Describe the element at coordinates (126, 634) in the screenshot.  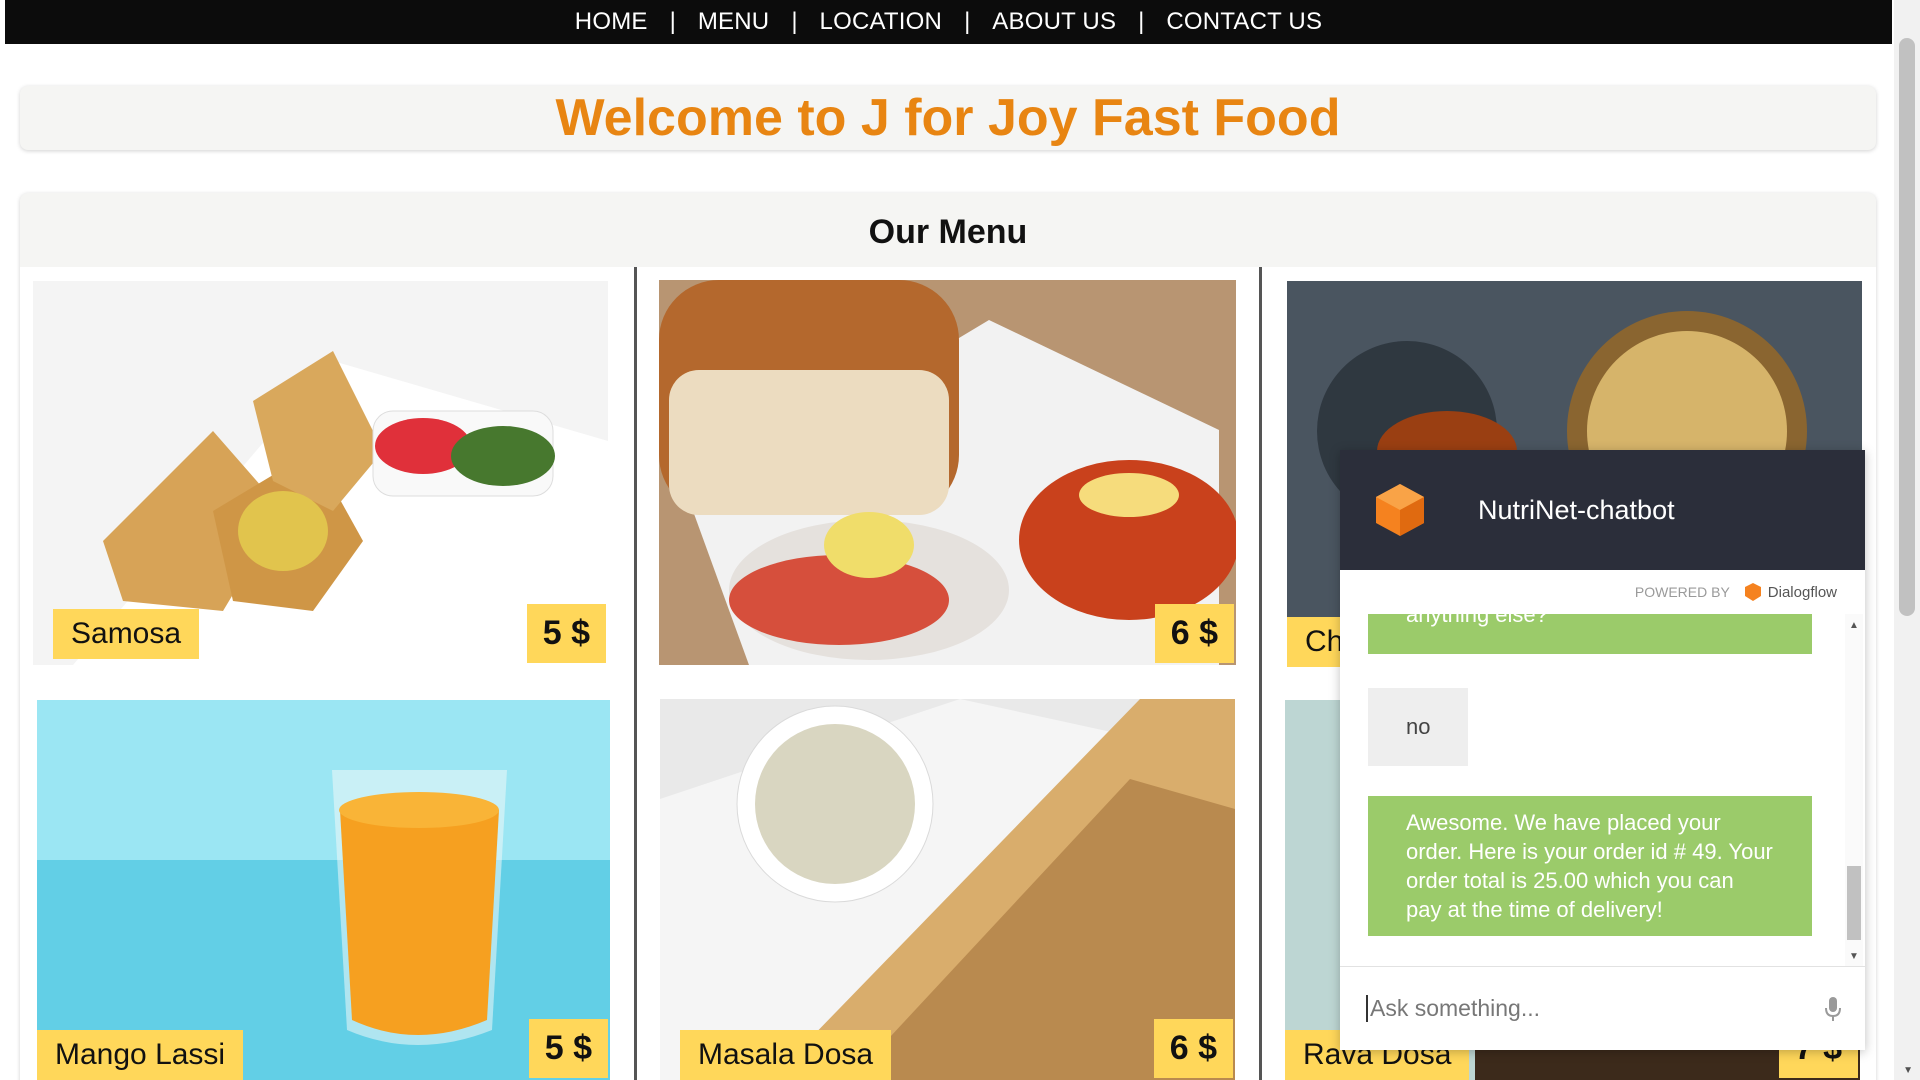
I see `item-name-label: Samosa` at that location.